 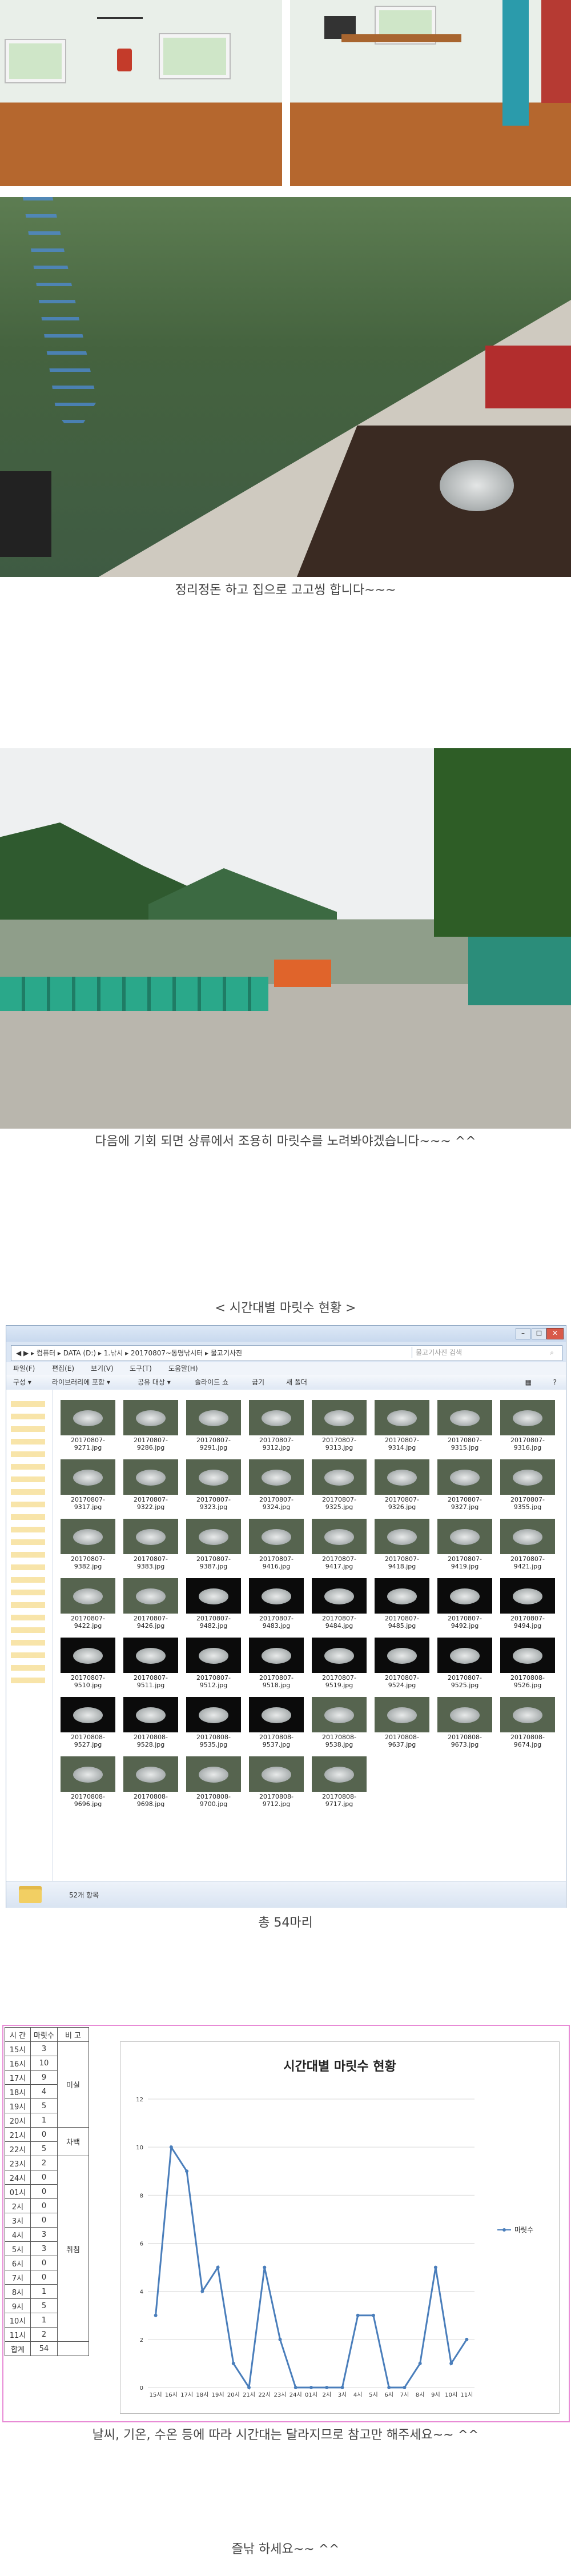 What do you see at coordinates (464, 1546) in the screenshot?
I see `file-thumbnail: 20170807-9419.jpg` at bounding box center [464, 1546].